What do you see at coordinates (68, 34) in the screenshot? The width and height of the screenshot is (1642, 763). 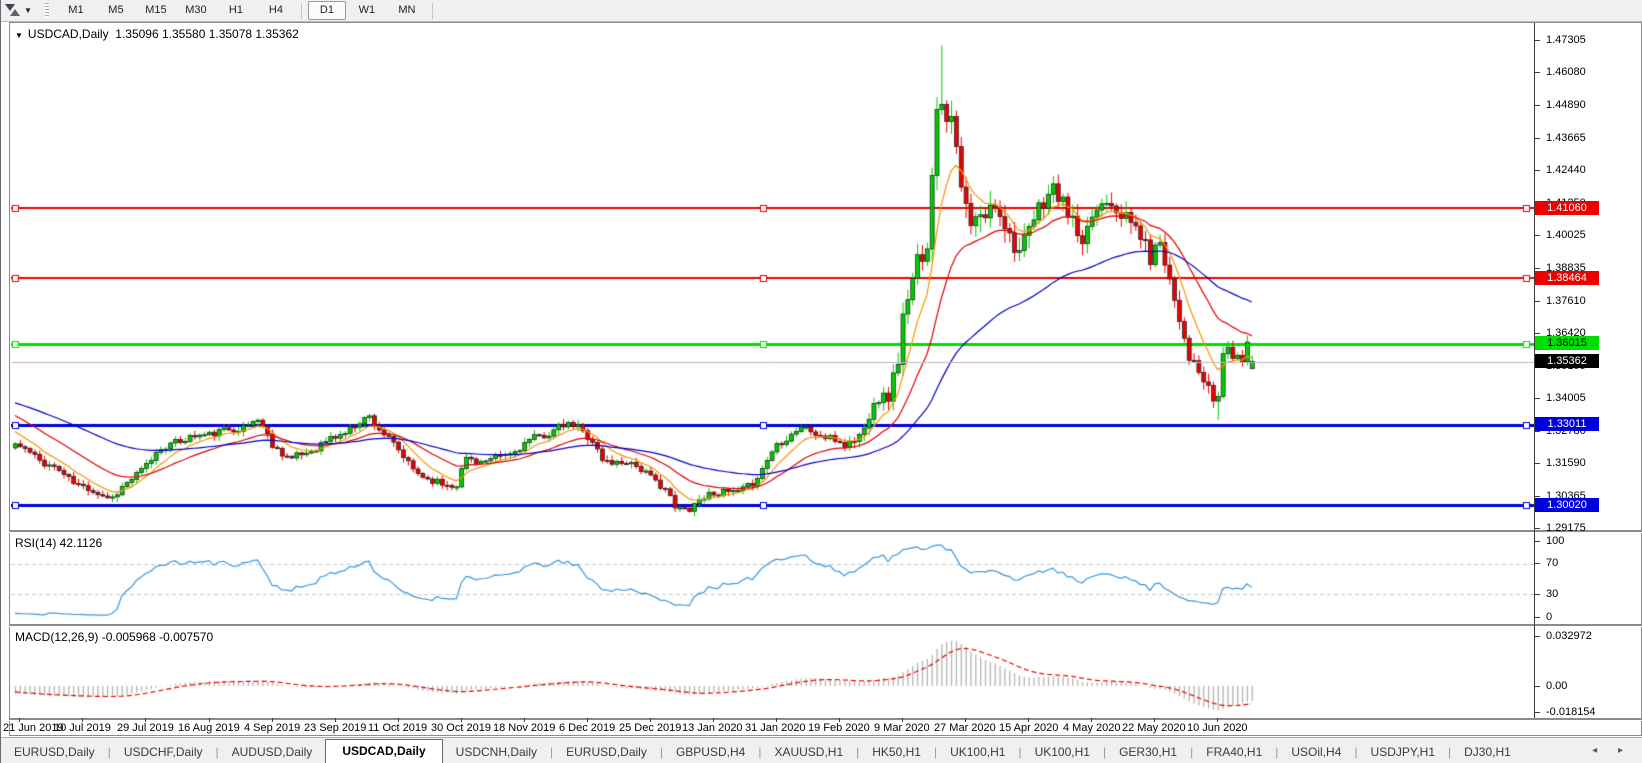 I see `symbol-label: USDCAD,Daily` at bounding box center [68, 34].